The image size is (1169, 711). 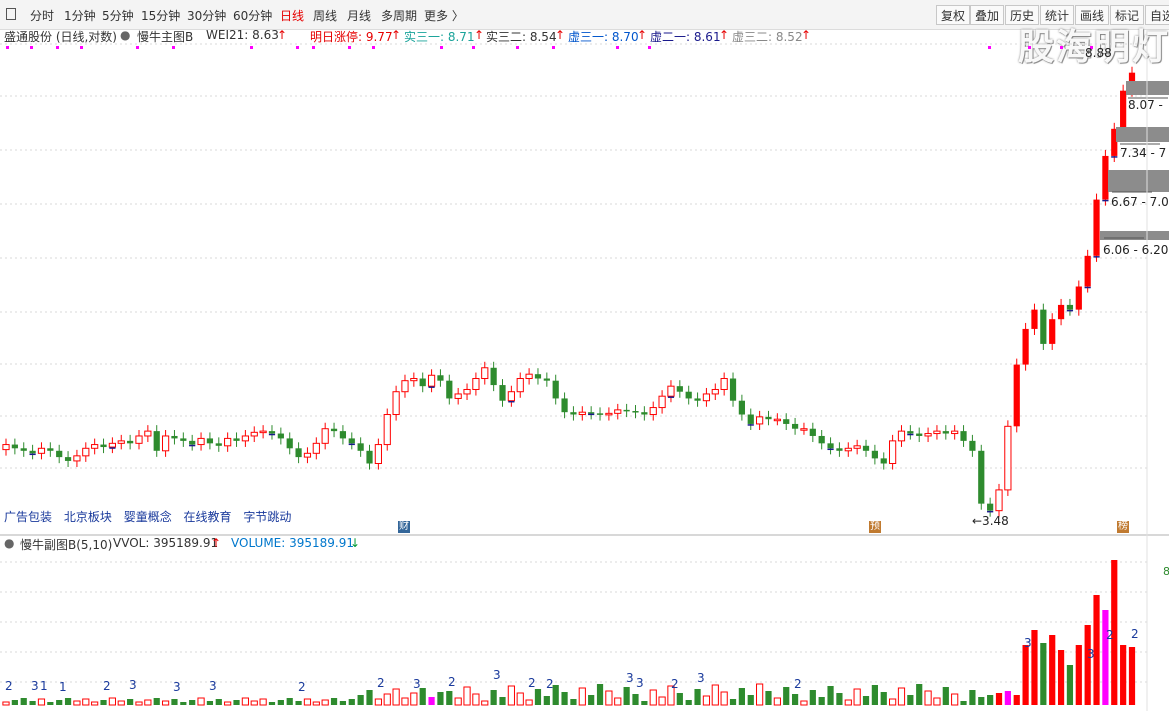 What do you see at coordinates (9, 543) in the screenshot?
I see `sub-indicator-settings-icon: ●` at bounding box center [9, 543].